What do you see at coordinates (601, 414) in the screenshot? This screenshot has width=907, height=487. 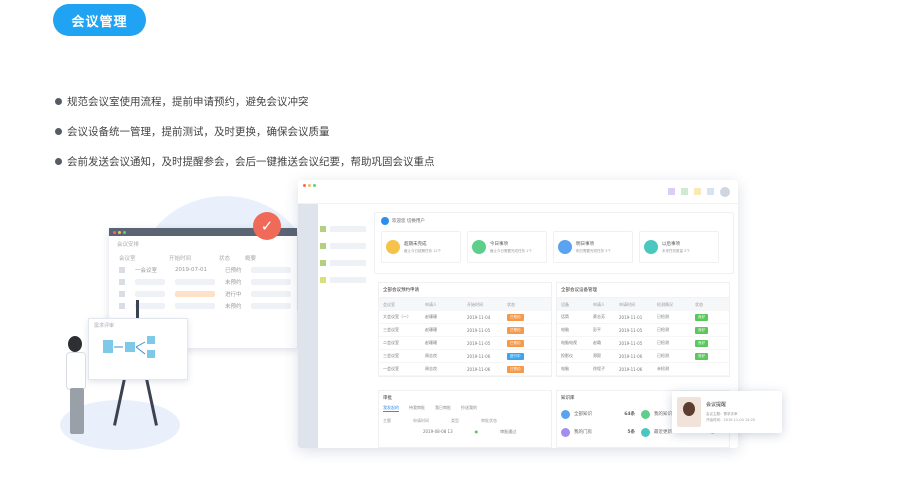 I see `stat-item: 全部知识 64条` at bounding box center [601, 414].